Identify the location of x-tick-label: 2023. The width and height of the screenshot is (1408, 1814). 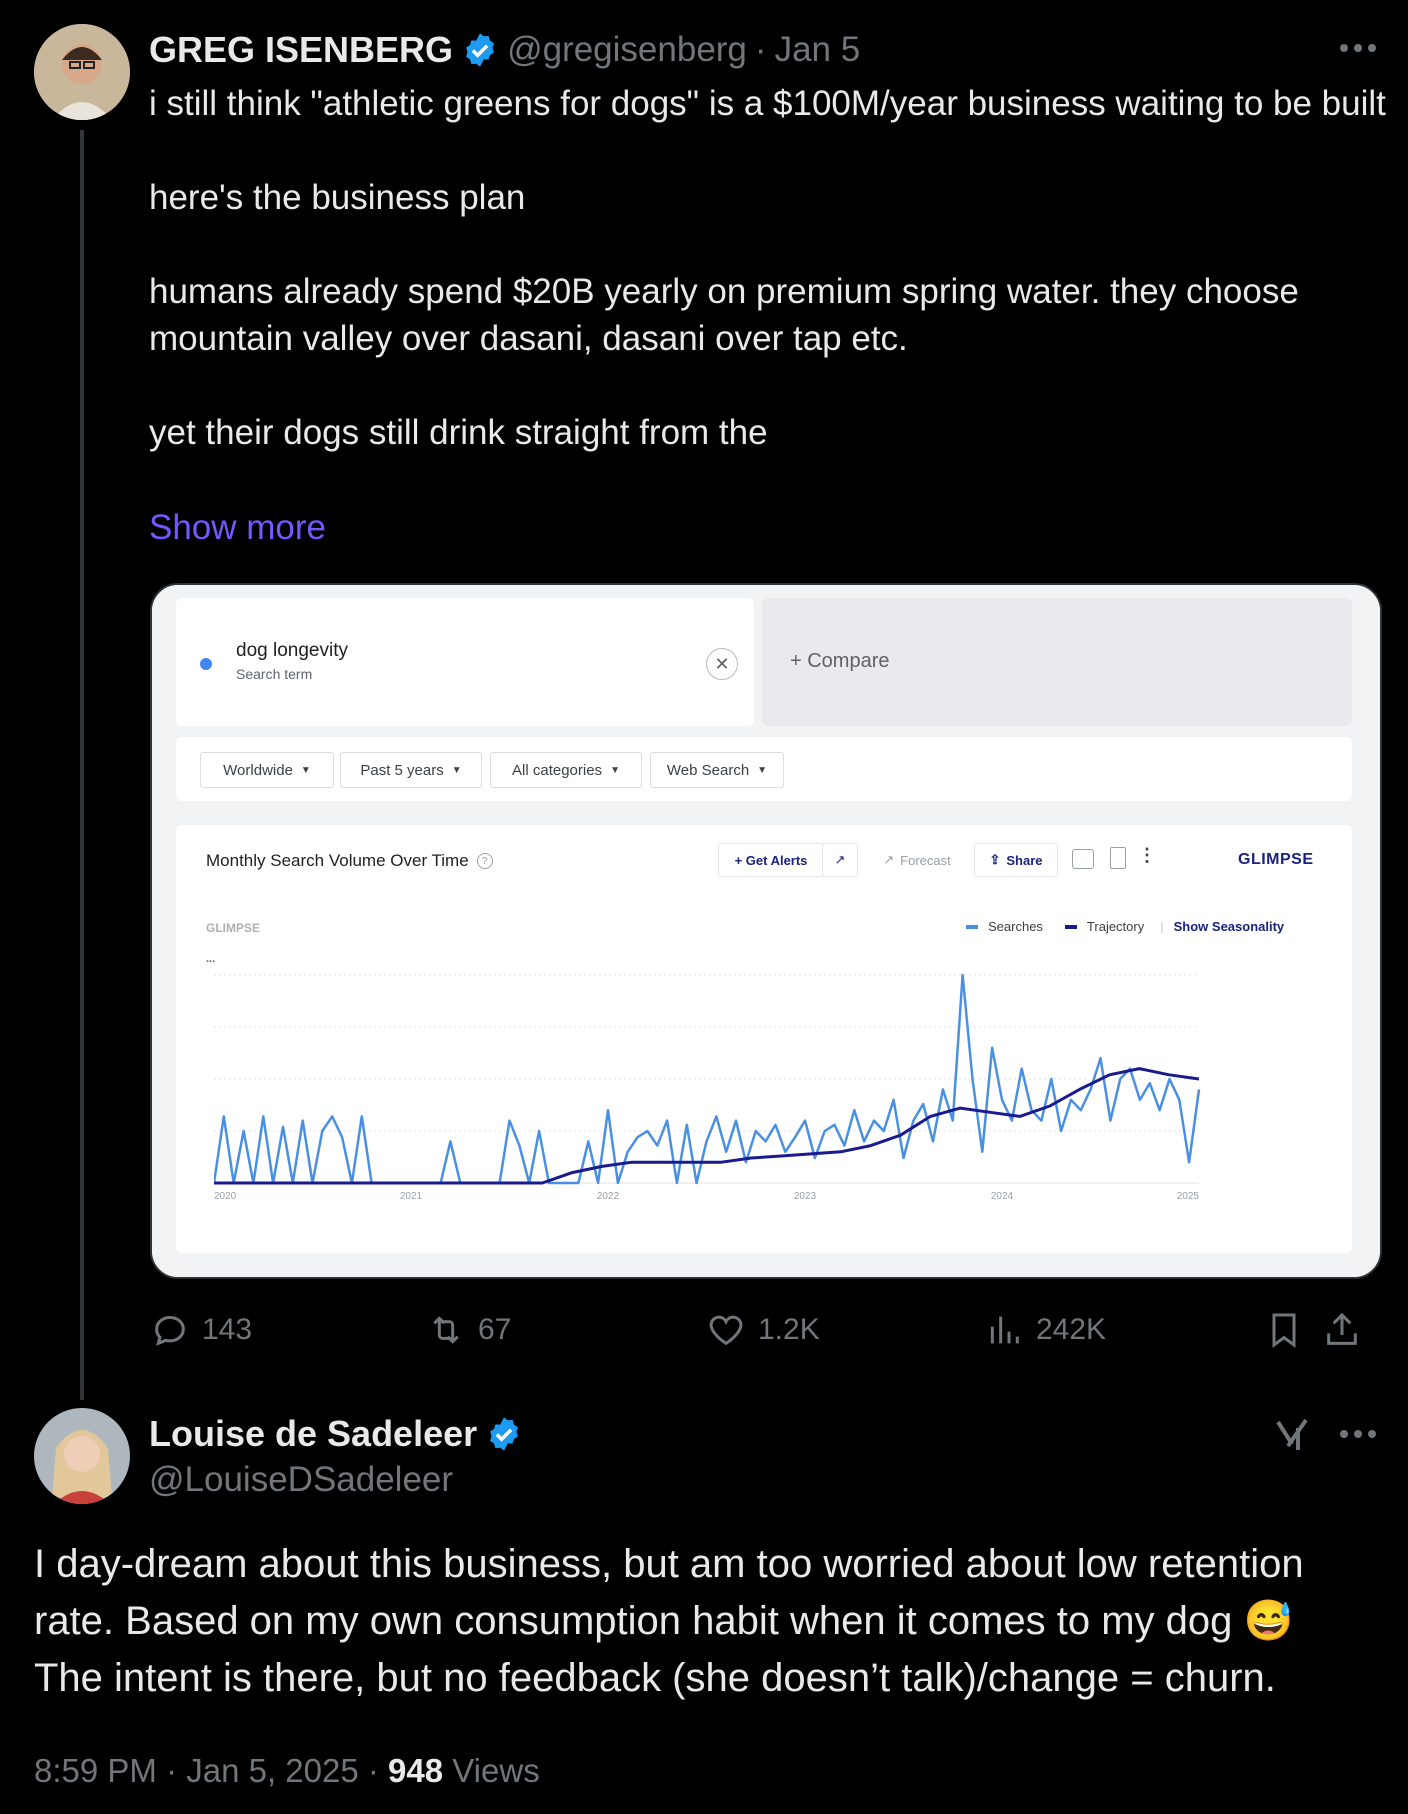
(805, 1196).